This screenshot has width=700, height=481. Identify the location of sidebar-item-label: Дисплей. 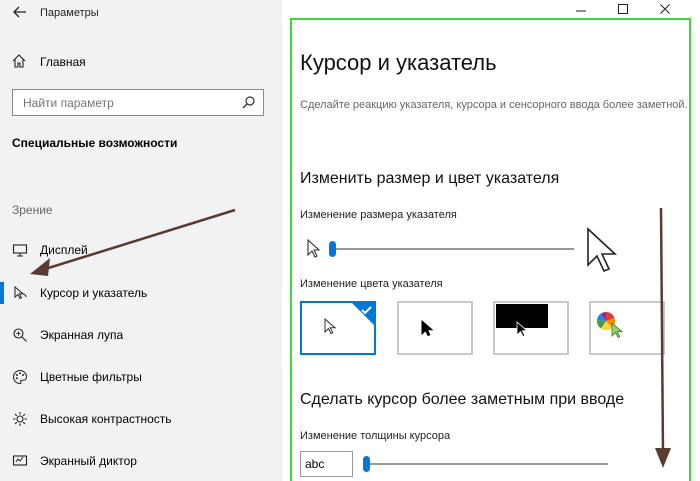
(64, 250).